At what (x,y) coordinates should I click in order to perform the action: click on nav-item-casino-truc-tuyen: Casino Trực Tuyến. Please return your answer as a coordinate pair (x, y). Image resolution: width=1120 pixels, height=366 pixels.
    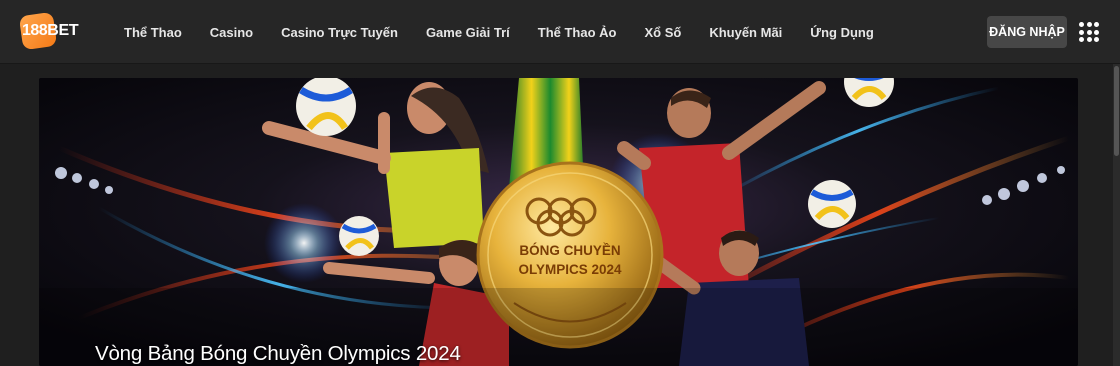
    Looking at the image, I should click on (339, 32).